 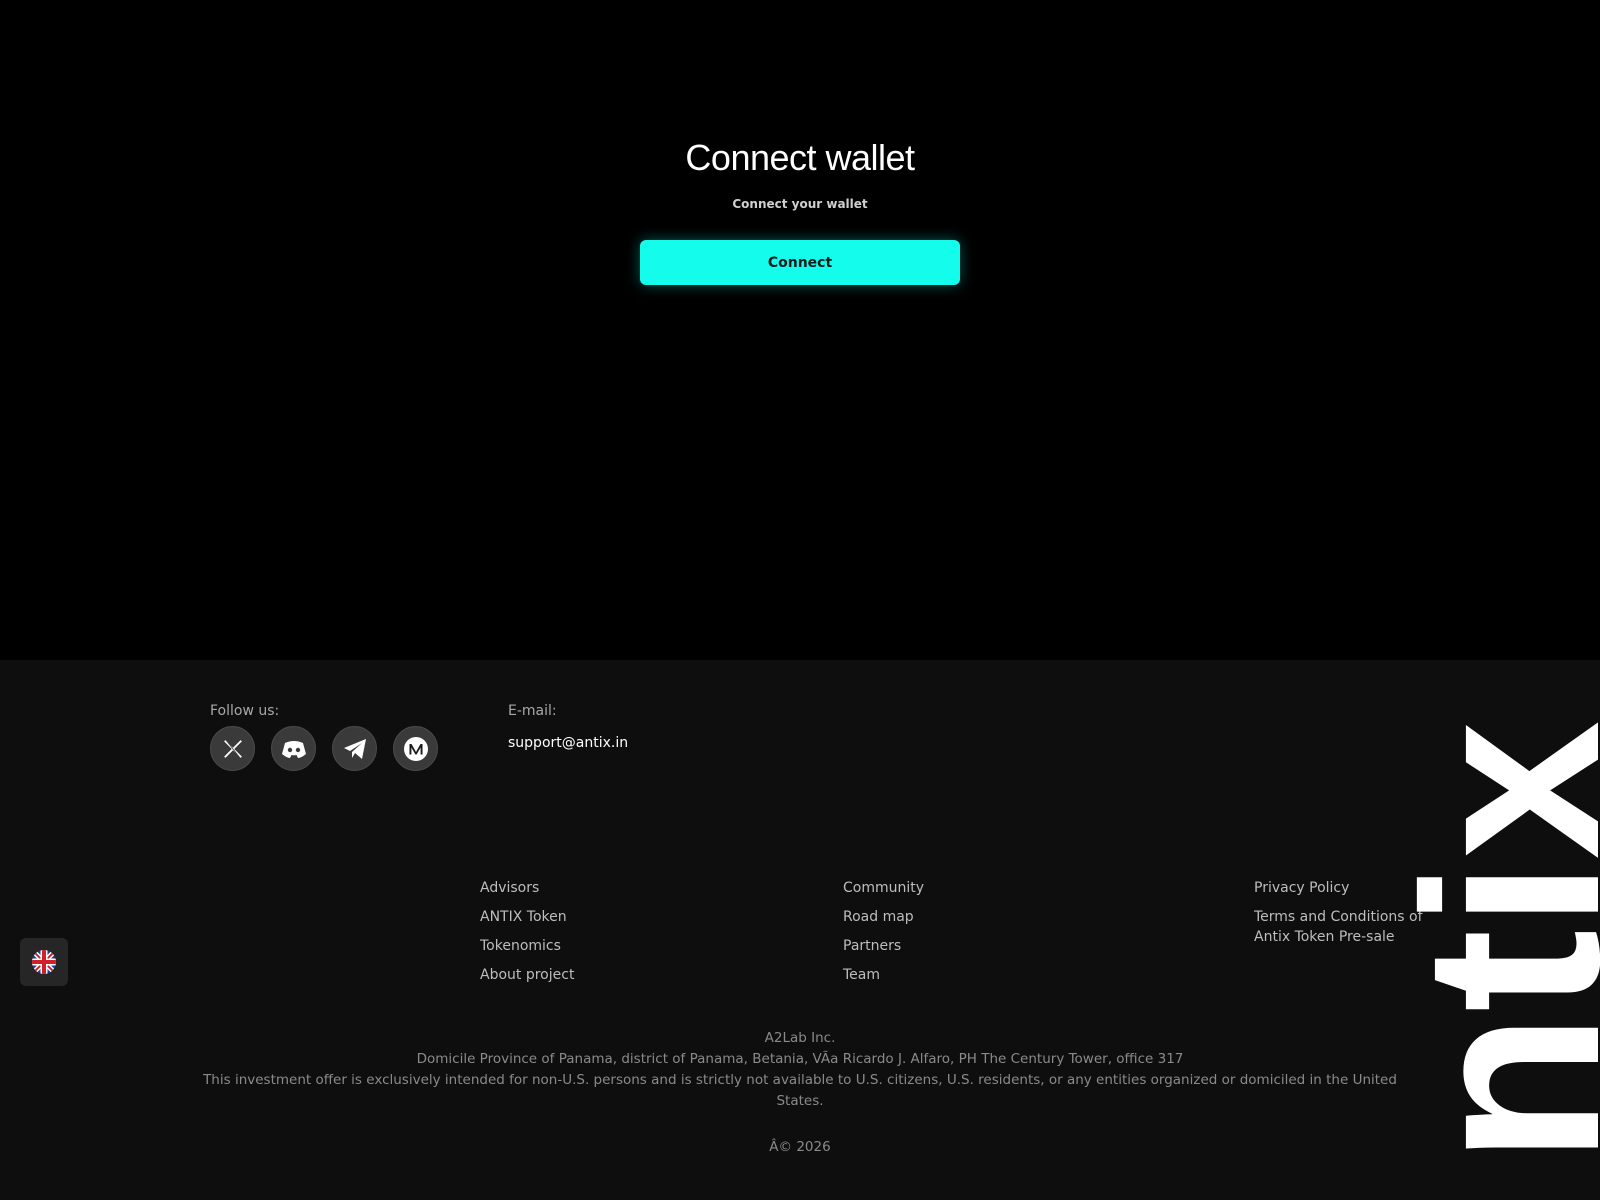 I want to click on company-name: A2Lab Inc., so click(x=800, y=1038).